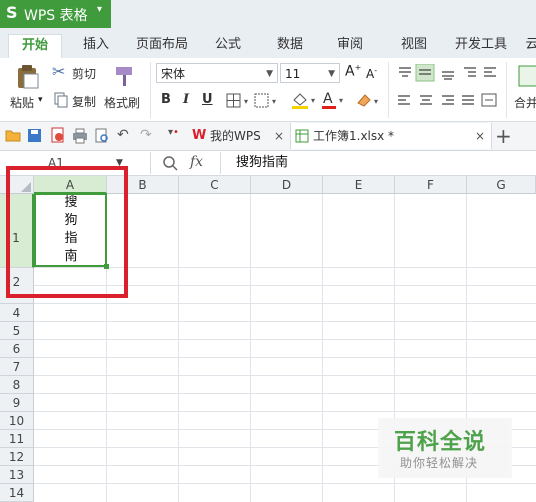  What do you see at coordinates (173, 132) in the screenshot?
I see `customize-toolbar-icon: ▾•` at bounding box center [173, 132].